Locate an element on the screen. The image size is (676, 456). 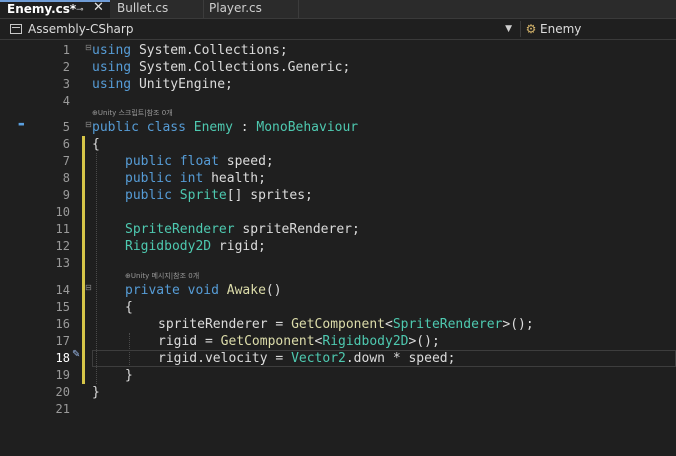
navigation-bar: Assembly-CSharp ▼ ⚙ Enemy is located at coordinates (338, 29).